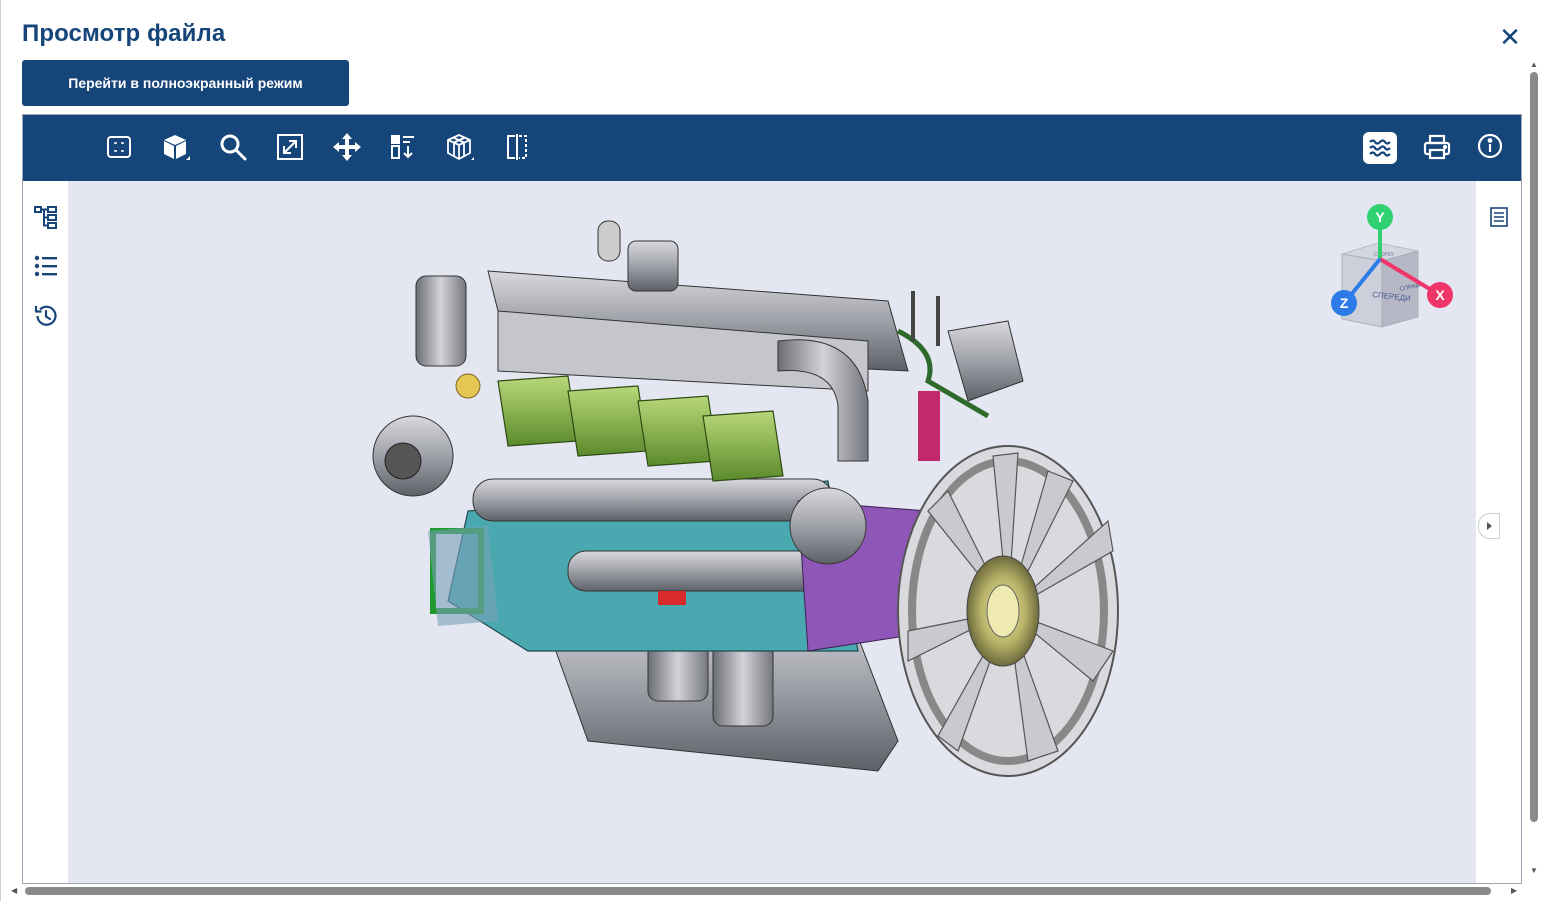 Image resolution: width=1543 pixels, height=901 pixels. What do you see at coordinates (1380, 217) in the screenshot?
I see `axis-y-label: Y` at bounding box center [1380, 217].